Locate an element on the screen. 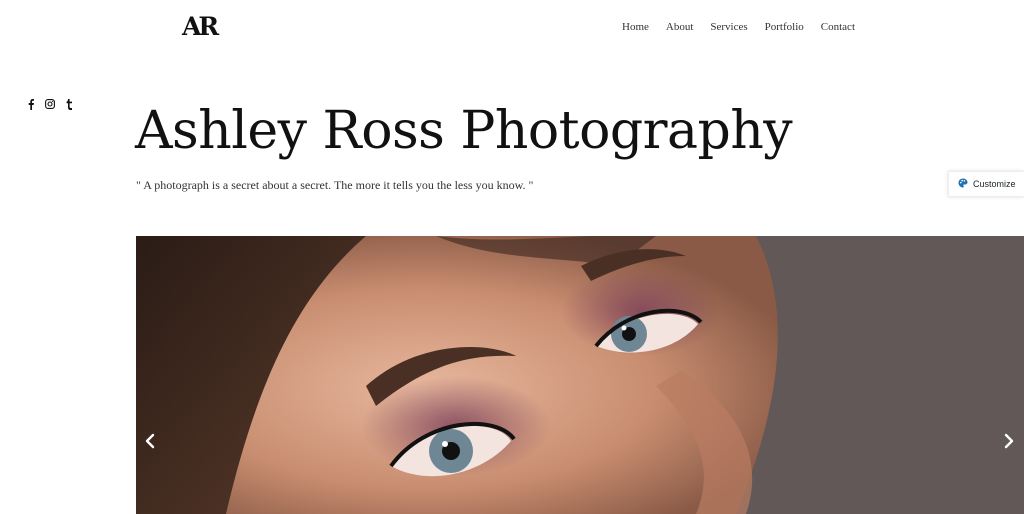 The image size is (1024, 514). social-links is located at coordinates (50, 104).